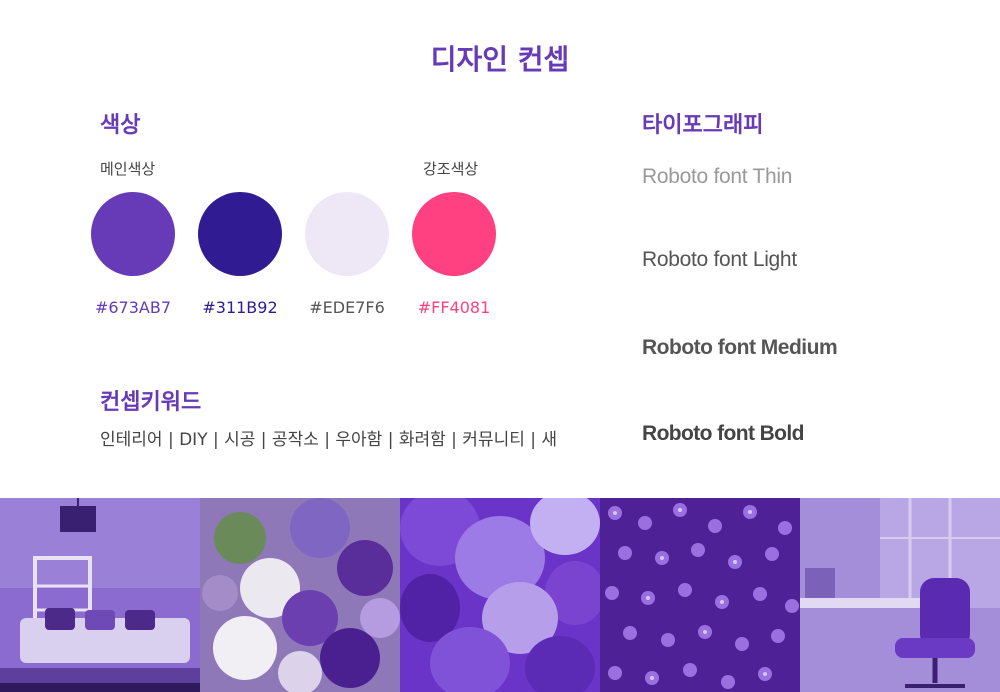 This screenshot has height=692, width=1000. I want to click on typography-heading: 타이포그래피, so click(703, 125).